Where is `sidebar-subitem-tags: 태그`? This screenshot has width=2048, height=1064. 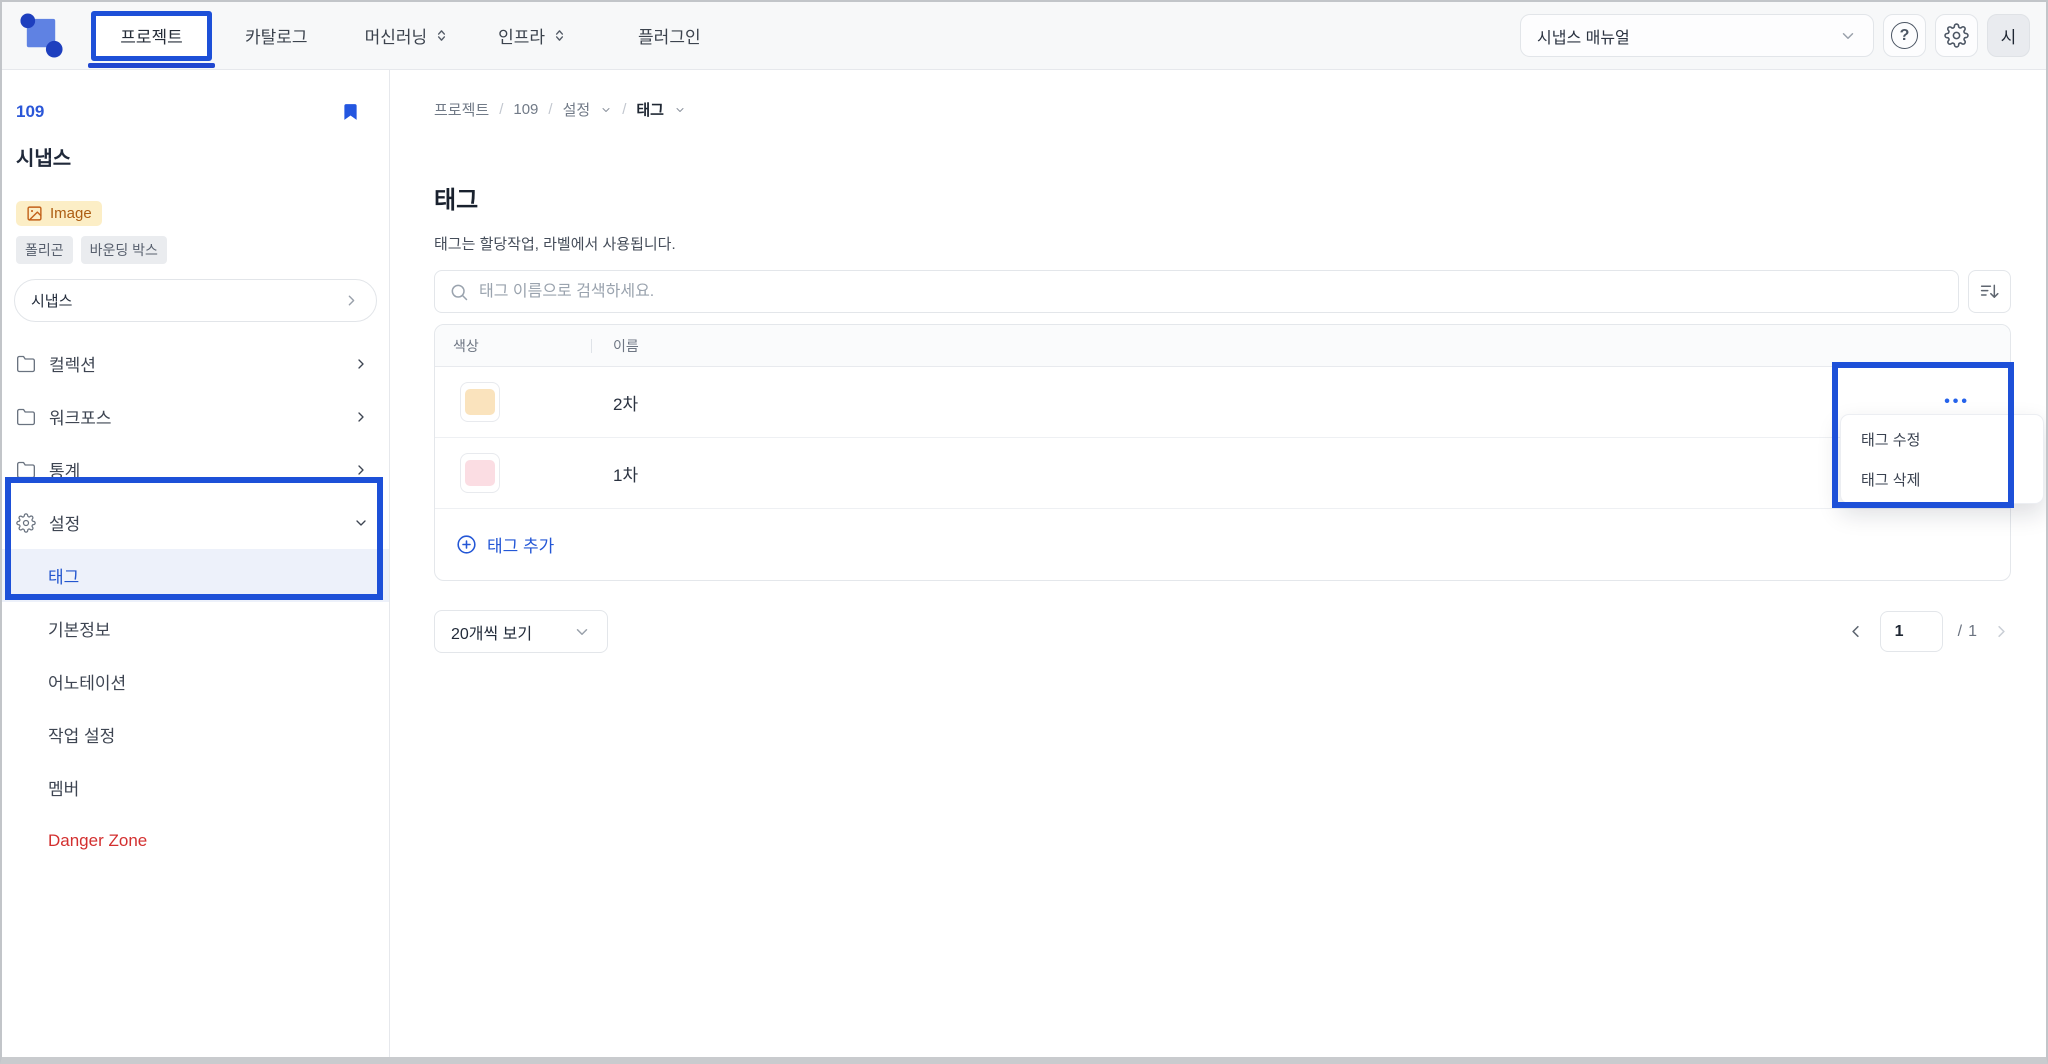 sidebar-subitem-tags: 태그 is located at coordinates (195, 575).